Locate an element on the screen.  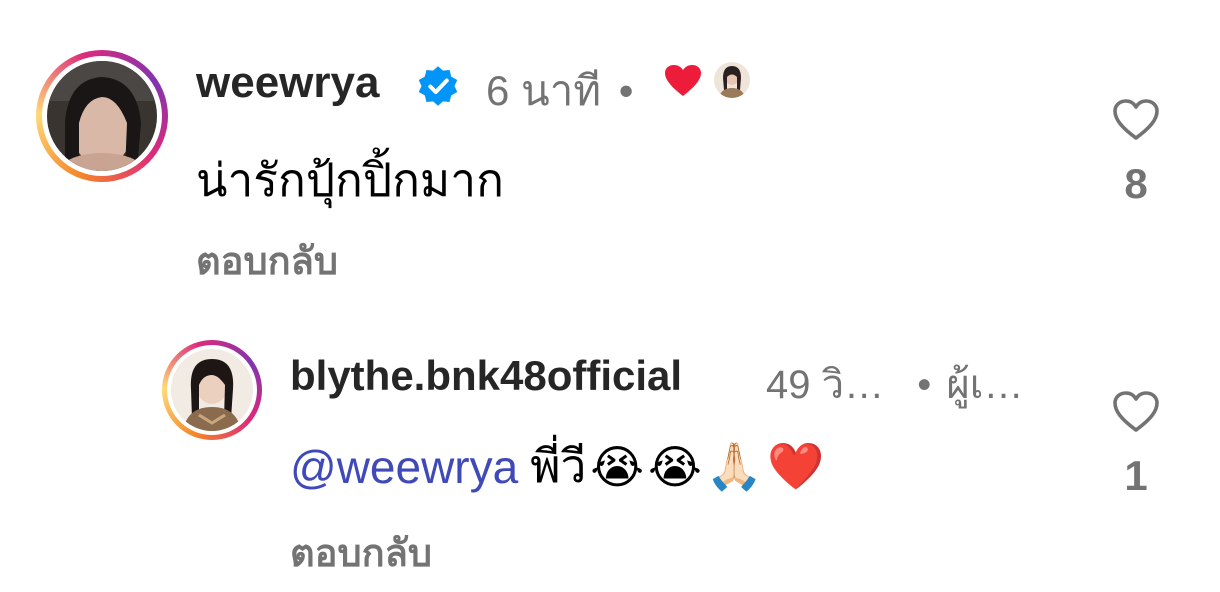
comment-time: 6 นาที is located at coordinates (544, 90).